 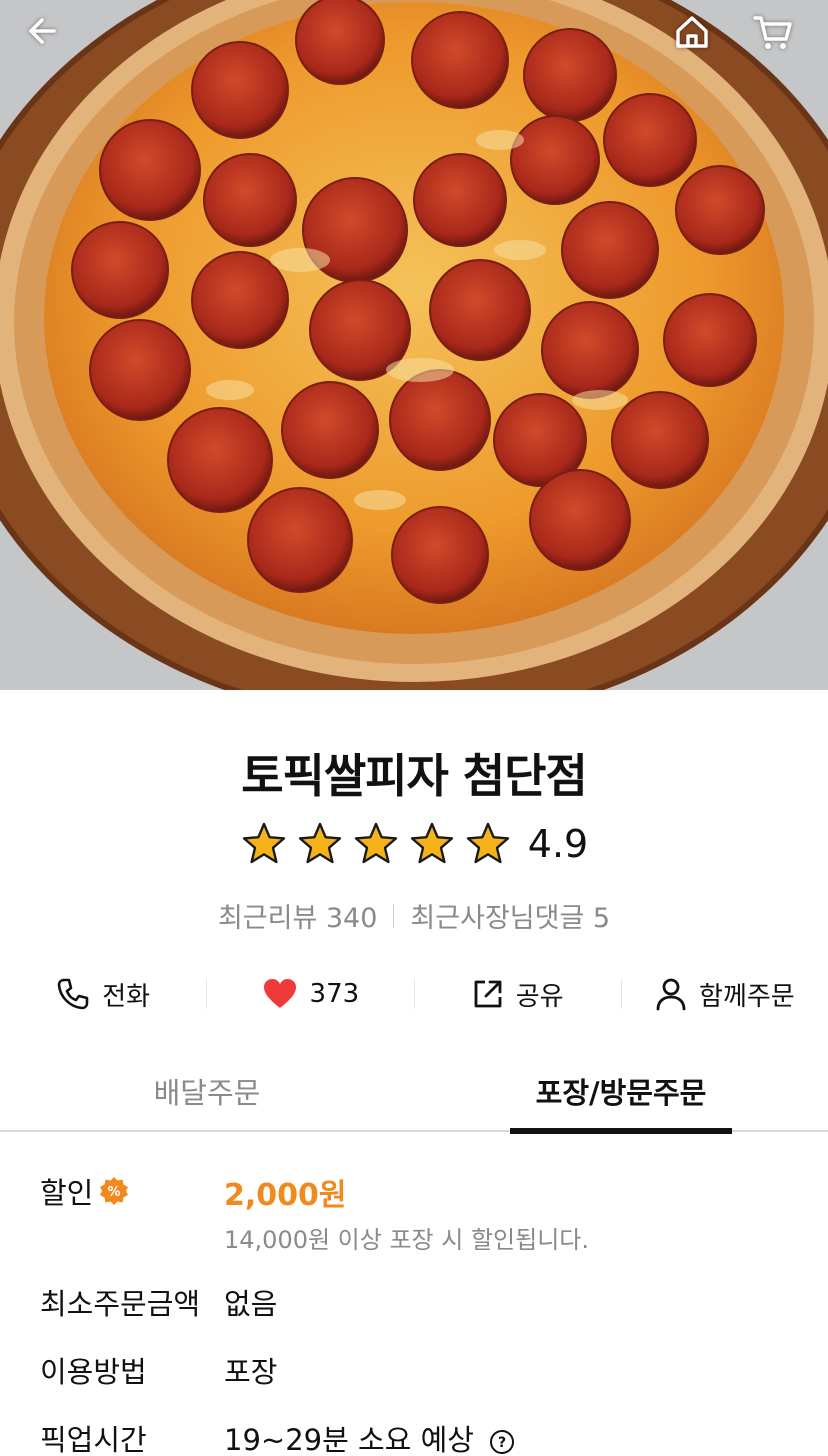 What do you see at coordinates (394, 915) in the screenshot?
I see `divider` at bounding box center [394, 915].